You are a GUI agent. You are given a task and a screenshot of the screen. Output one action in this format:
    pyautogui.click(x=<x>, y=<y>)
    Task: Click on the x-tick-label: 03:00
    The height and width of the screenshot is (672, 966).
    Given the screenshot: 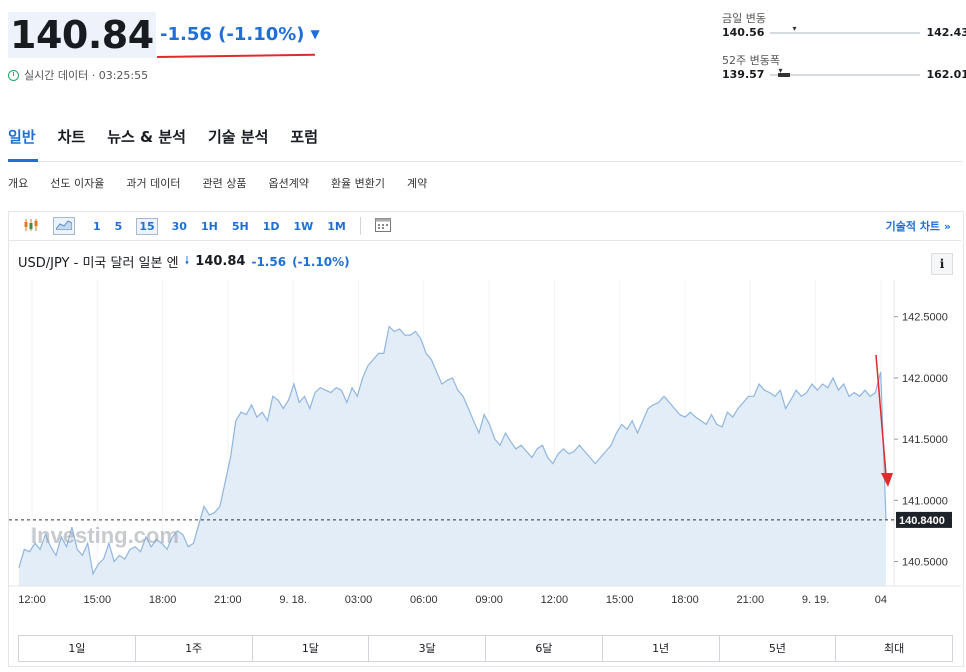 What is the action you would take?
    pyautogui.click(x=359, y=600)
    